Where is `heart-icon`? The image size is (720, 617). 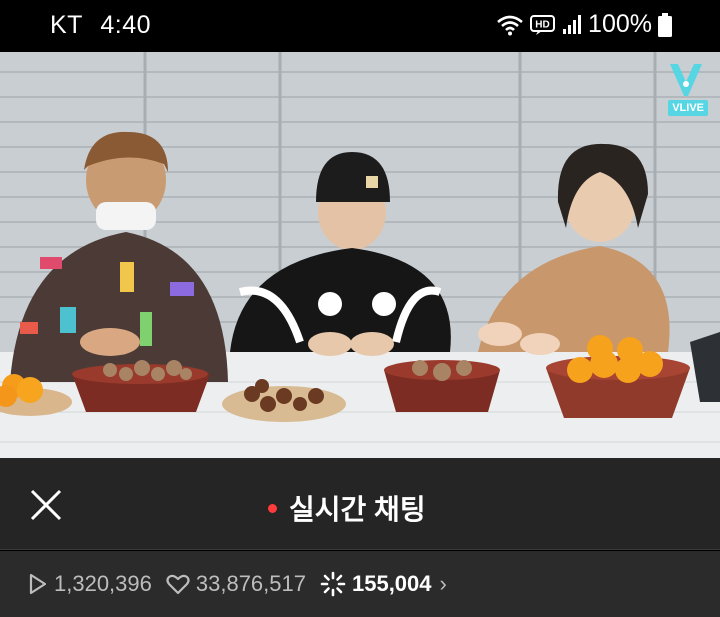
heart-icon is located at coordinates (178, 584).